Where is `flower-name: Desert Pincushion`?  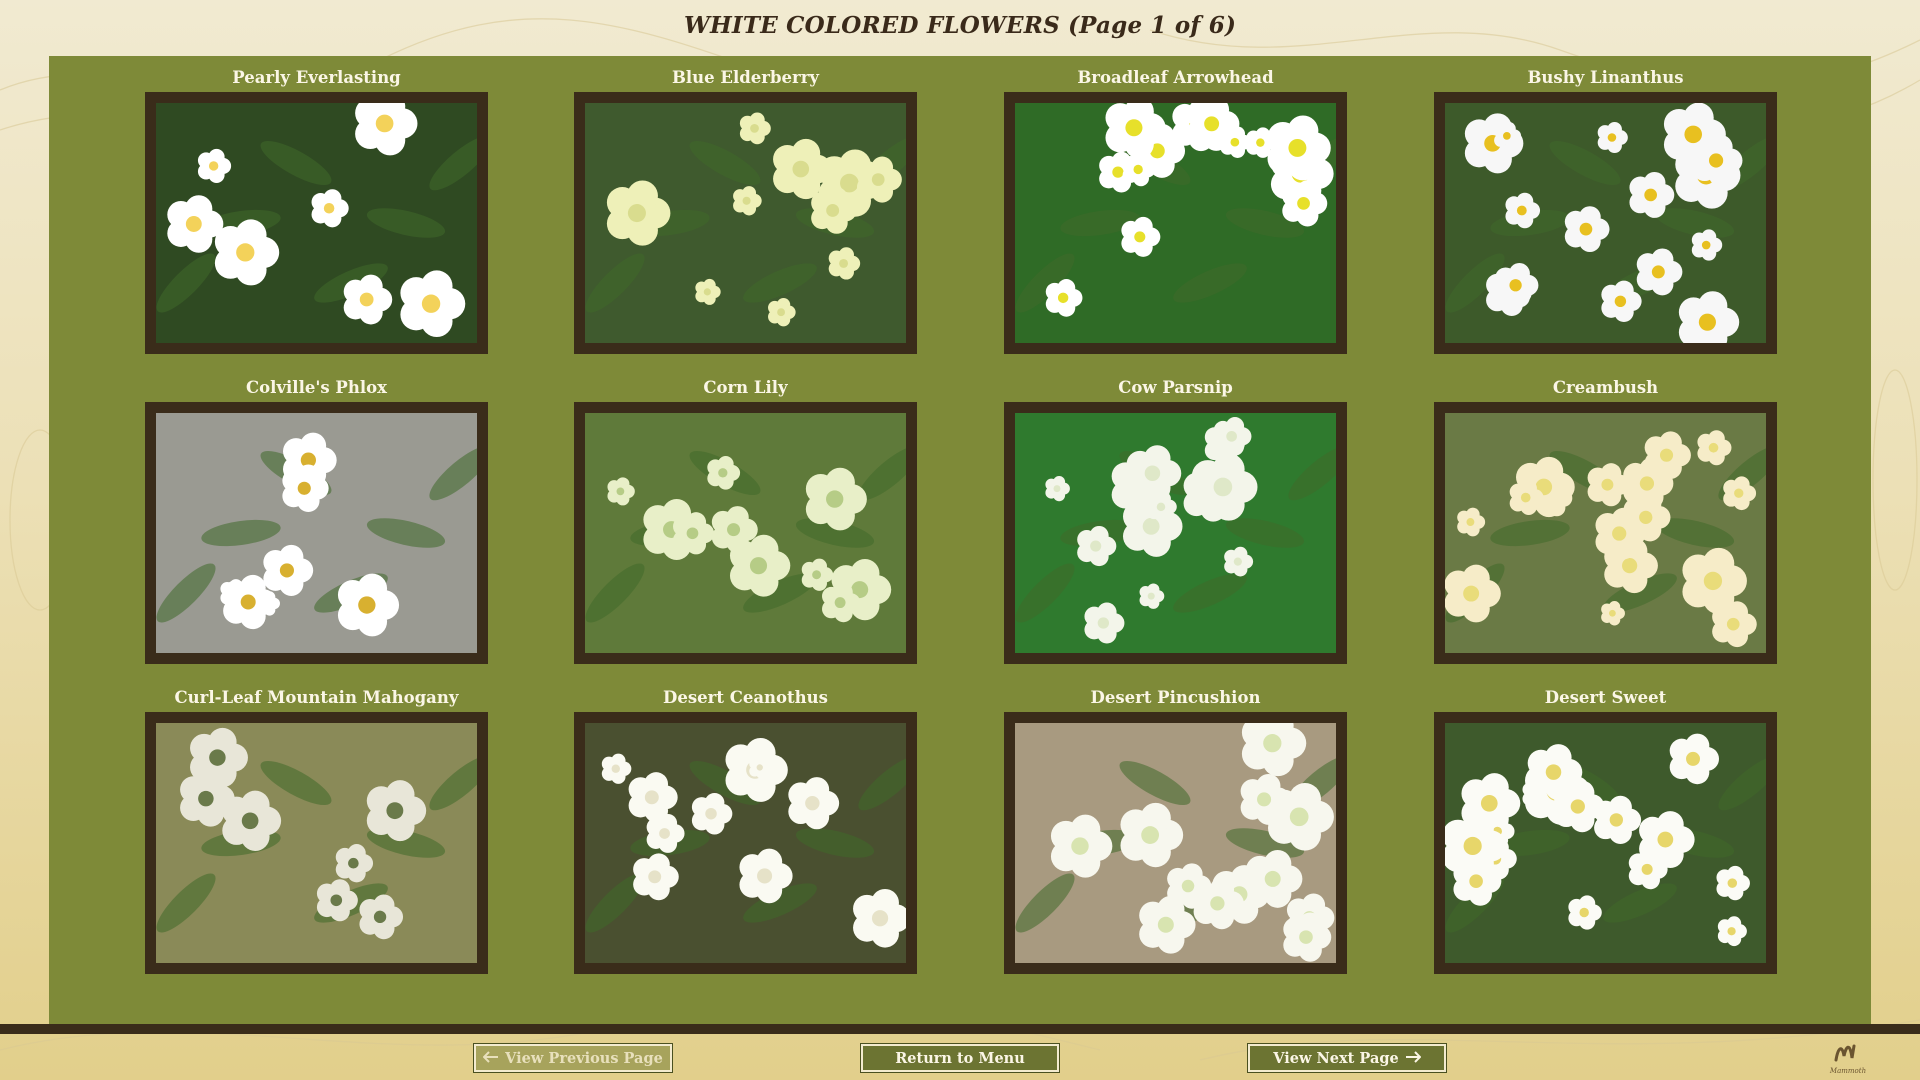 flower-name: Desert Pincushion is located at coordinates (1175, 697).